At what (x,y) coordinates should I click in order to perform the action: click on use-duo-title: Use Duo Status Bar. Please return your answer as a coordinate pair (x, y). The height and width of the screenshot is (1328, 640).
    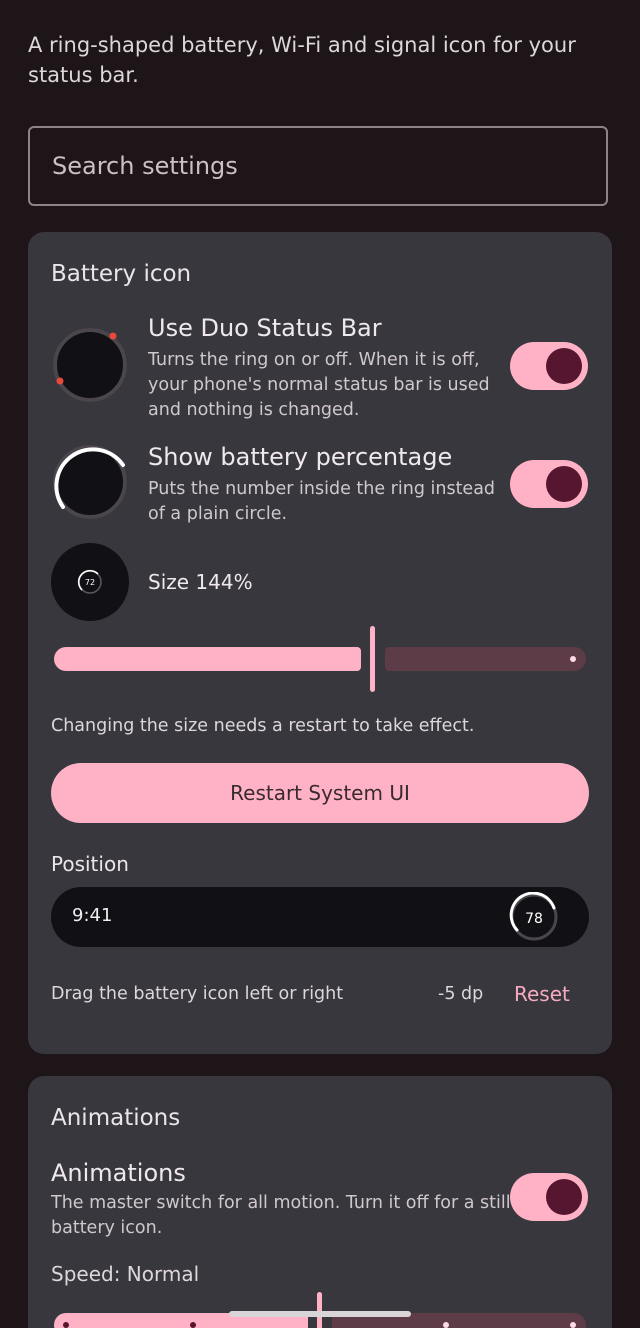
    Looking at the image, I should click on (265, 328).